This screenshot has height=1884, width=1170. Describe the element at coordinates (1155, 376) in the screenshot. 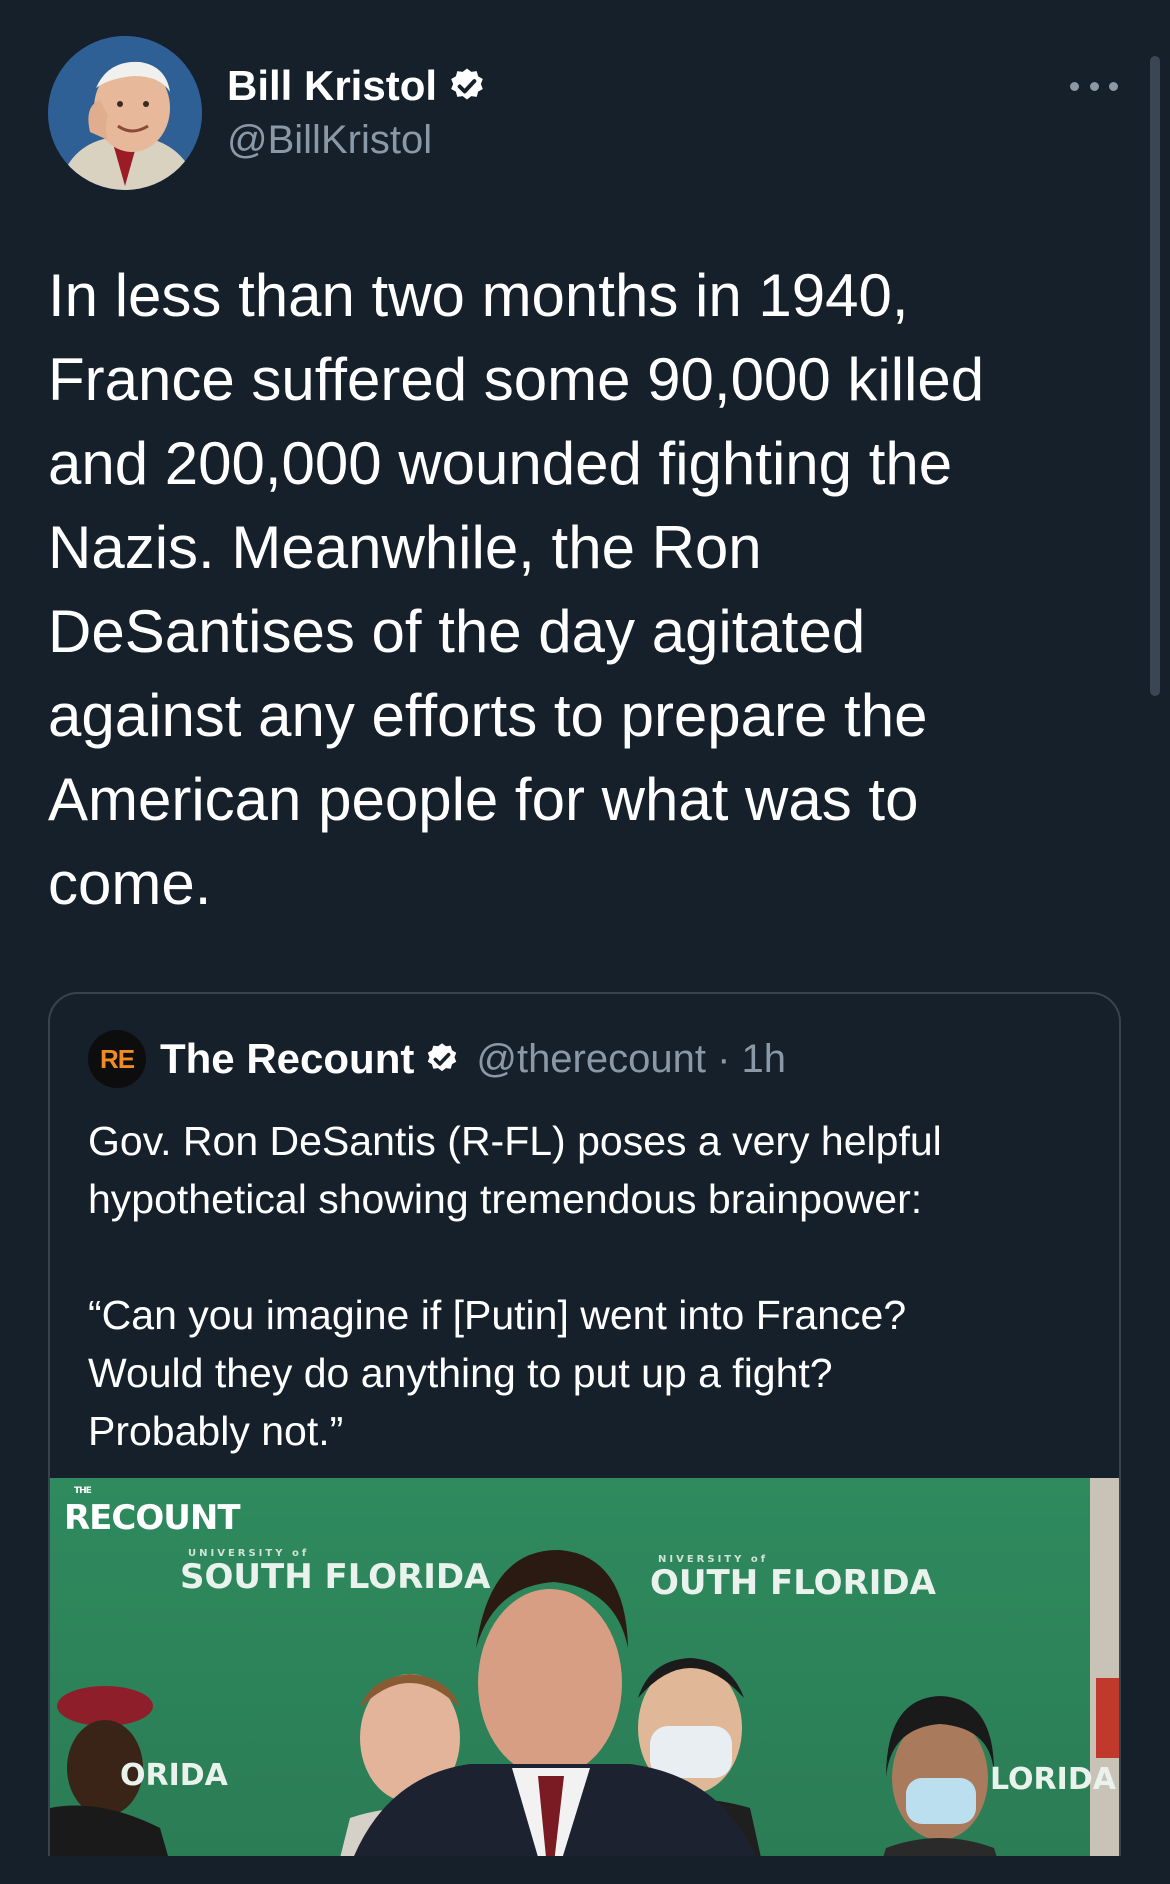

I see `scrollbar` at that location.